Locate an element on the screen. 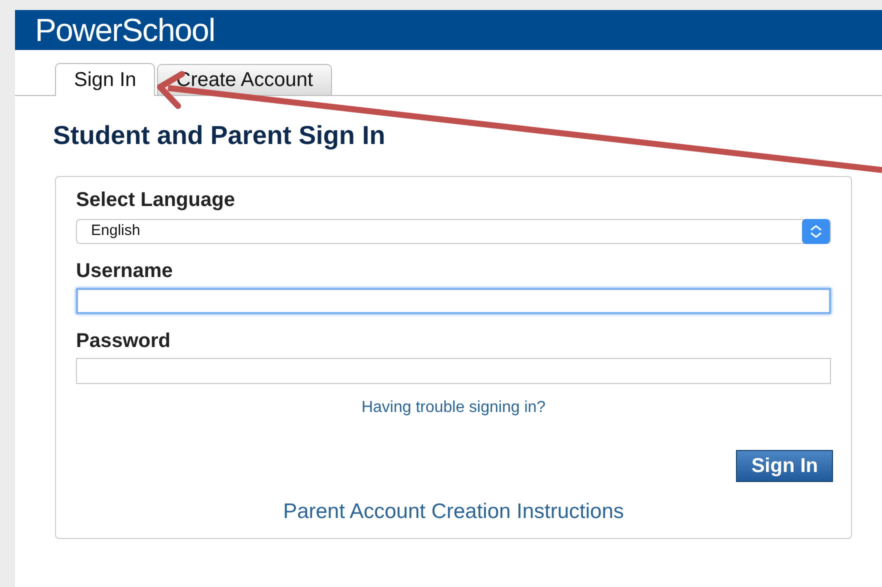  language-select: English is located at coordinates (453, 231).